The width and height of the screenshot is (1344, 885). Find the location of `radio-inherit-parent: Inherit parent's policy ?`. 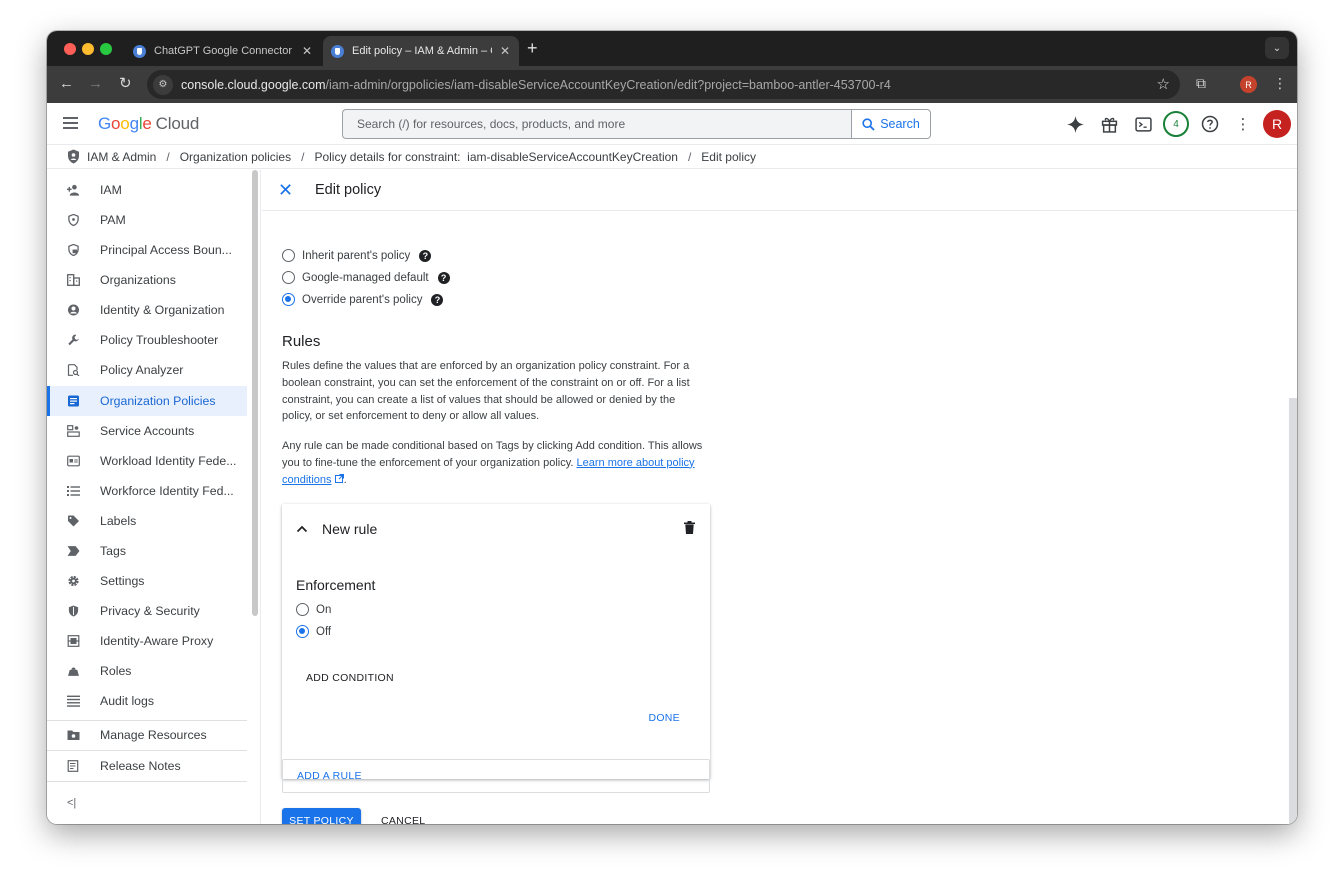

radio-inherit-parent: Inherit parent's policy ? is located at coordinates (357, 255).